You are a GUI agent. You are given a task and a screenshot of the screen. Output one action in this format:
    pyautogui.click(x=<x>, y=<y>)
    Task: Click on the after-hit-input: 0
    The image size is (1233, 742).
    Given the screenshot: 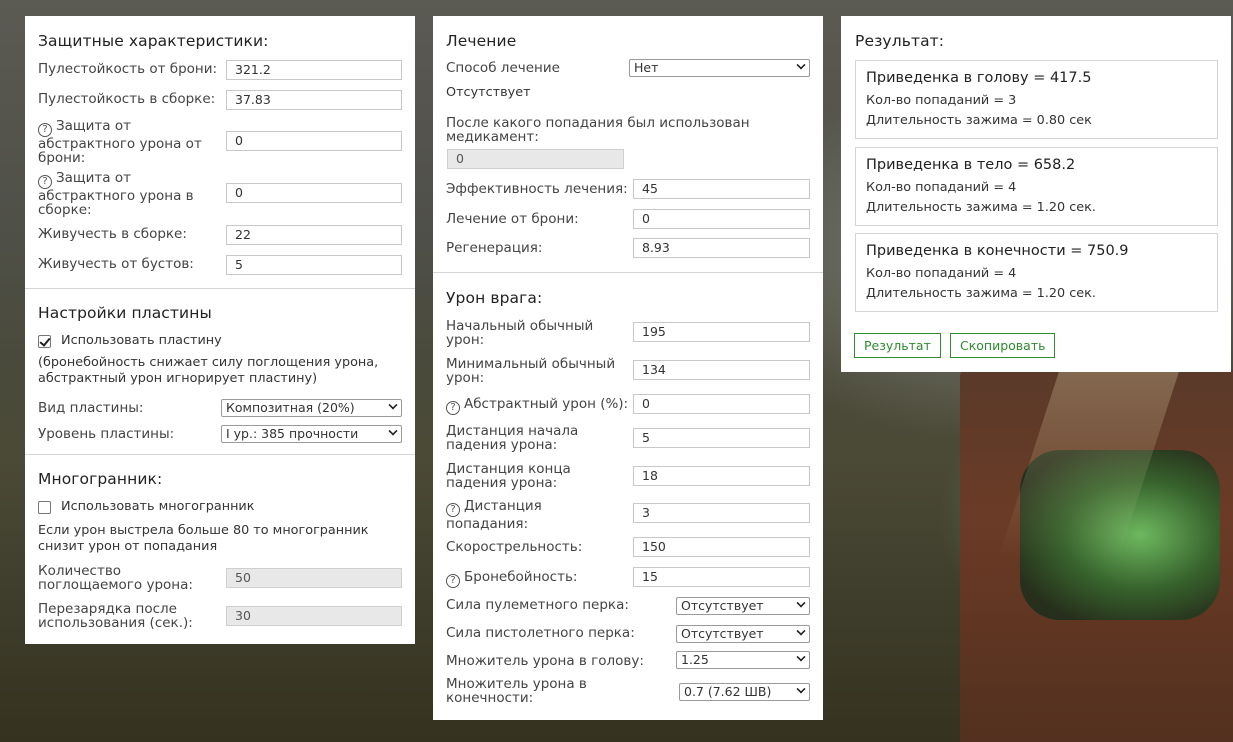 What is the action you would take?
    pyautogui.click(x=535, y=159)
    